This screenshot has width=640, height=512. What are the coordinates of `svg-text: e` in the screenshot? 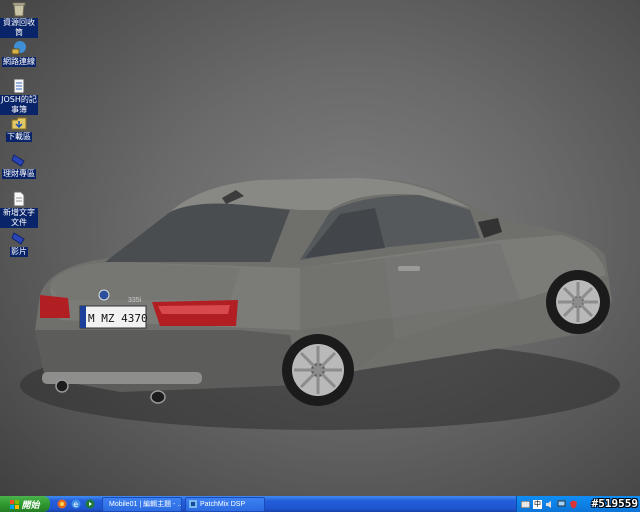 It's located at (75, 504).